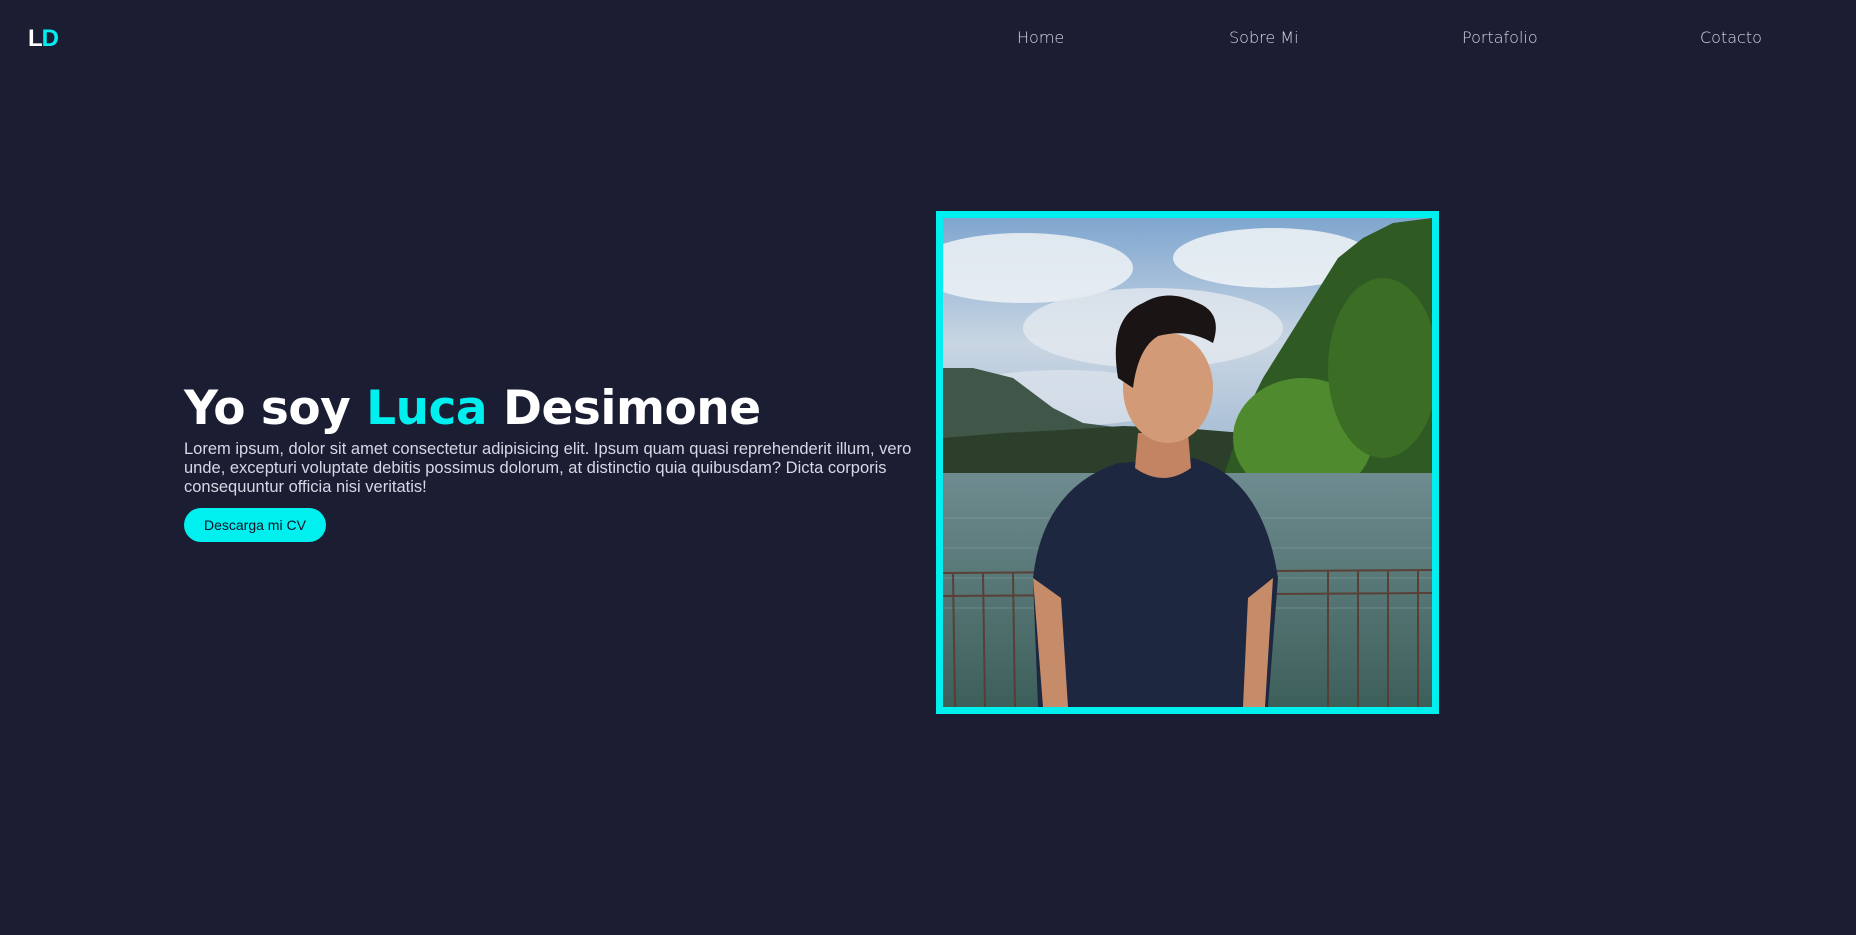  Describe the element at coordinates (624, 408) in the screenshot. I see `hero-title-last-name: Desimone` at that location.